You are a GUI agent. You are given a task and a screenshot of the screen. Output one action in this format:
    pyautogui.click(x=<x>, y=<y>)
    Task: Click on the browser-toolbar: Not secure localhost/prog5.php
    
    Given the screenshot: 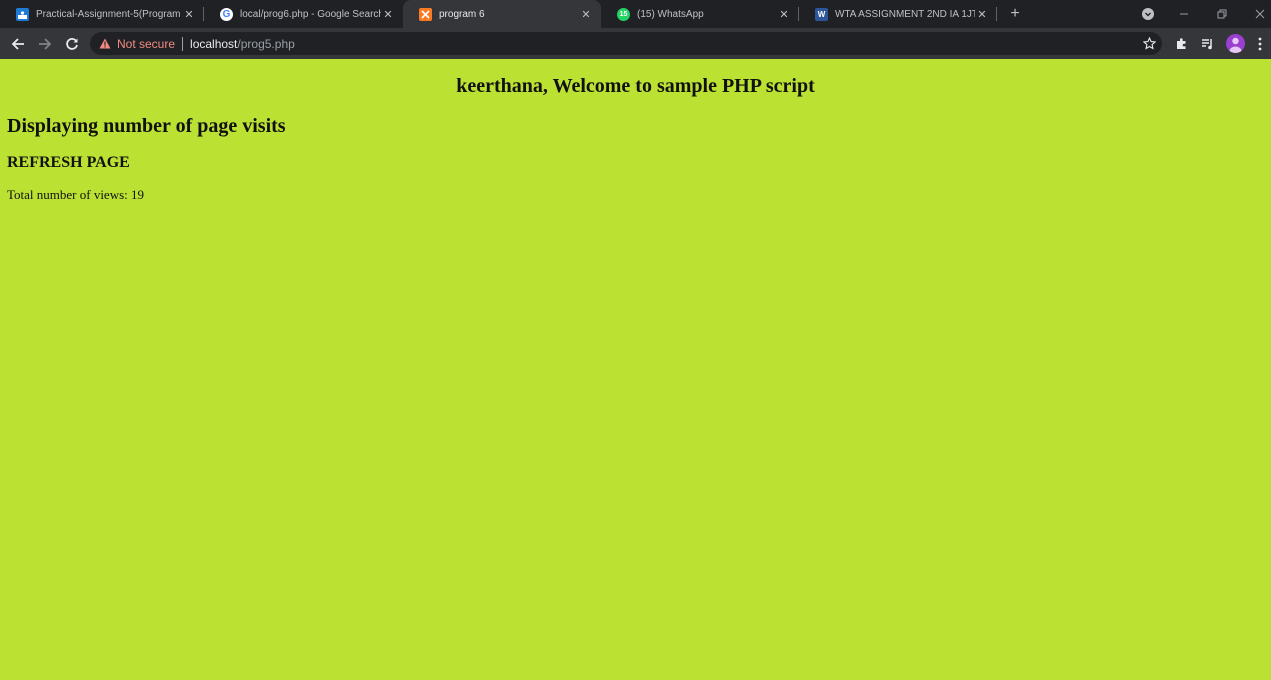 What is the action you would take?
    pyautogui.click(x=635, y=43)
    